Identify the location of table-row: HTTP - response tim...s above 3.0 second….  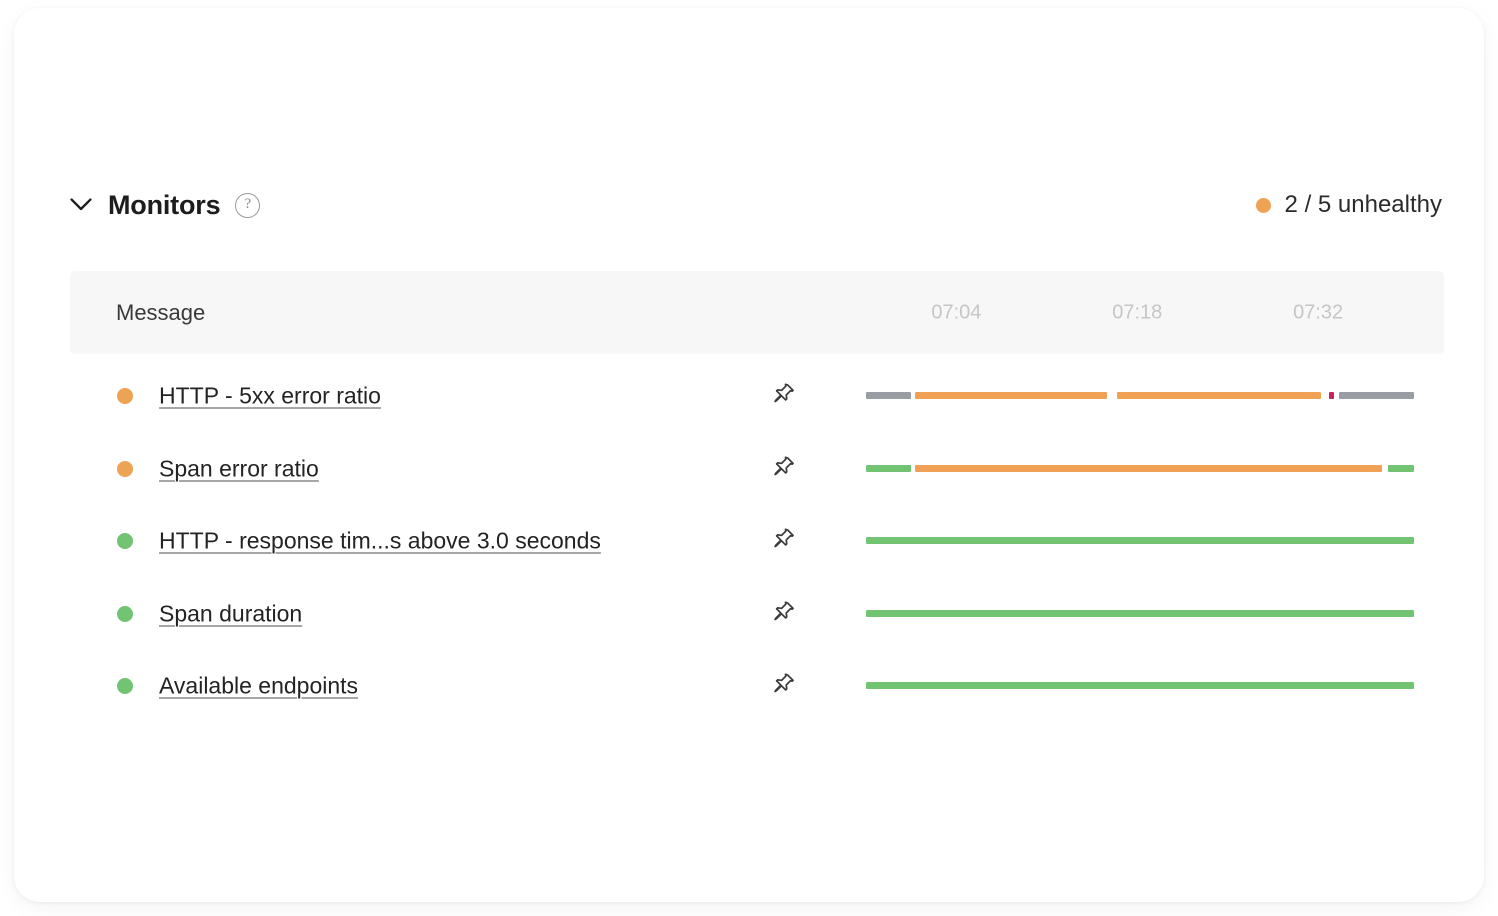
(749, 541).